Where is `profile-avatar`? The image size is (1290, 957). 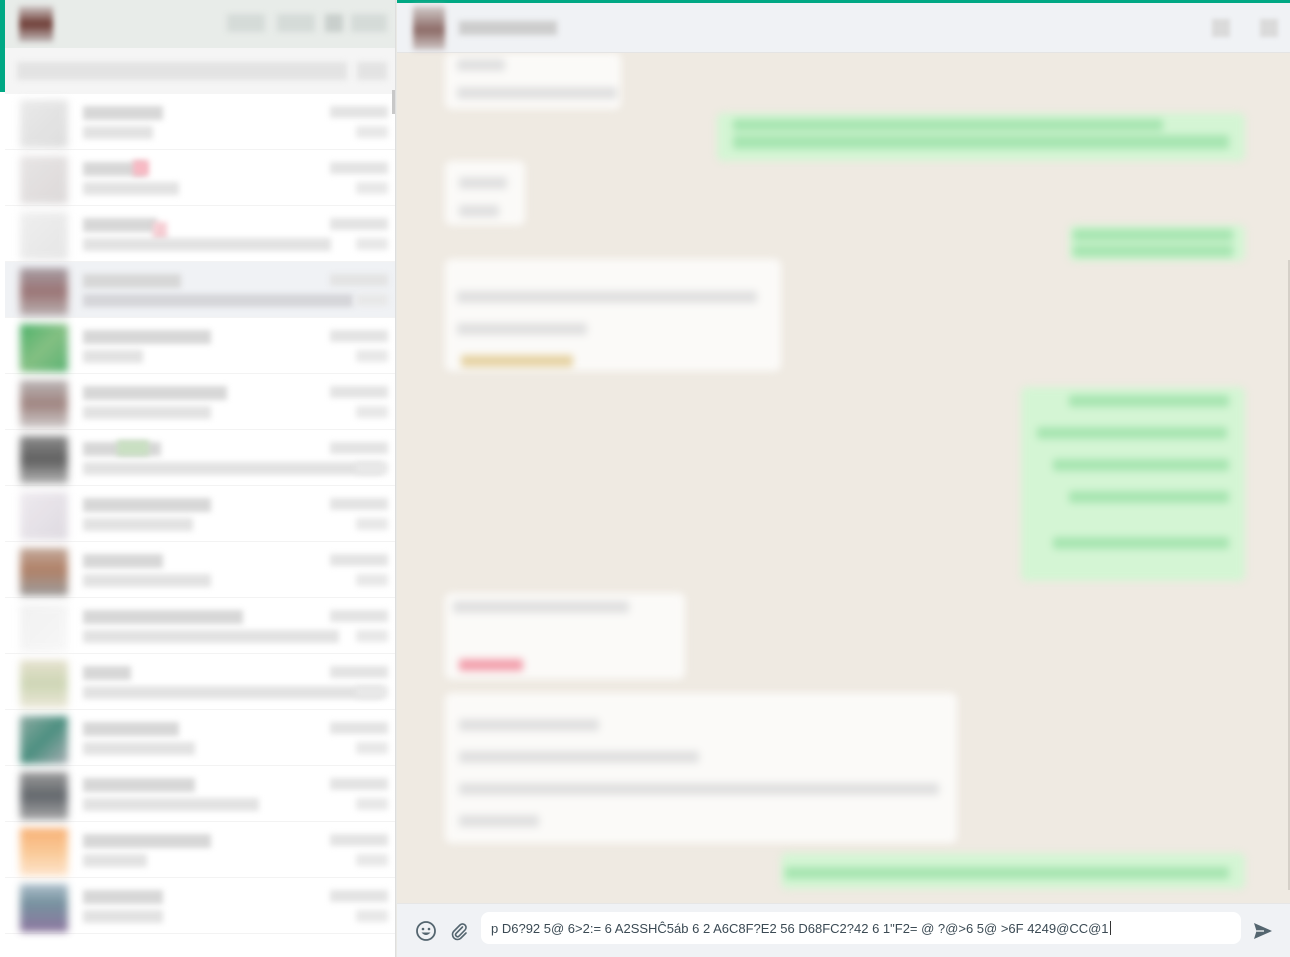
profile-avatar is located at coordinates (36, 24).